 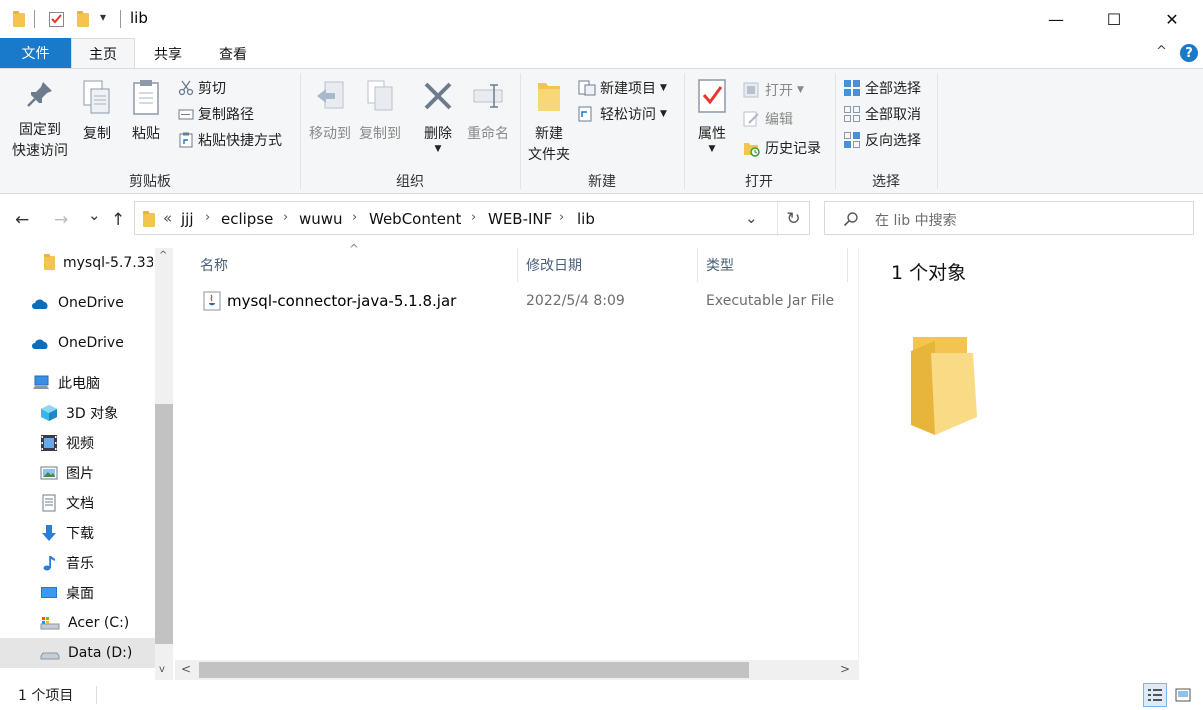 What do you see at coordinates (882, 114) in the screenshot?
I see `select-none-button: 全部取消` at bounding box center [882, 114].